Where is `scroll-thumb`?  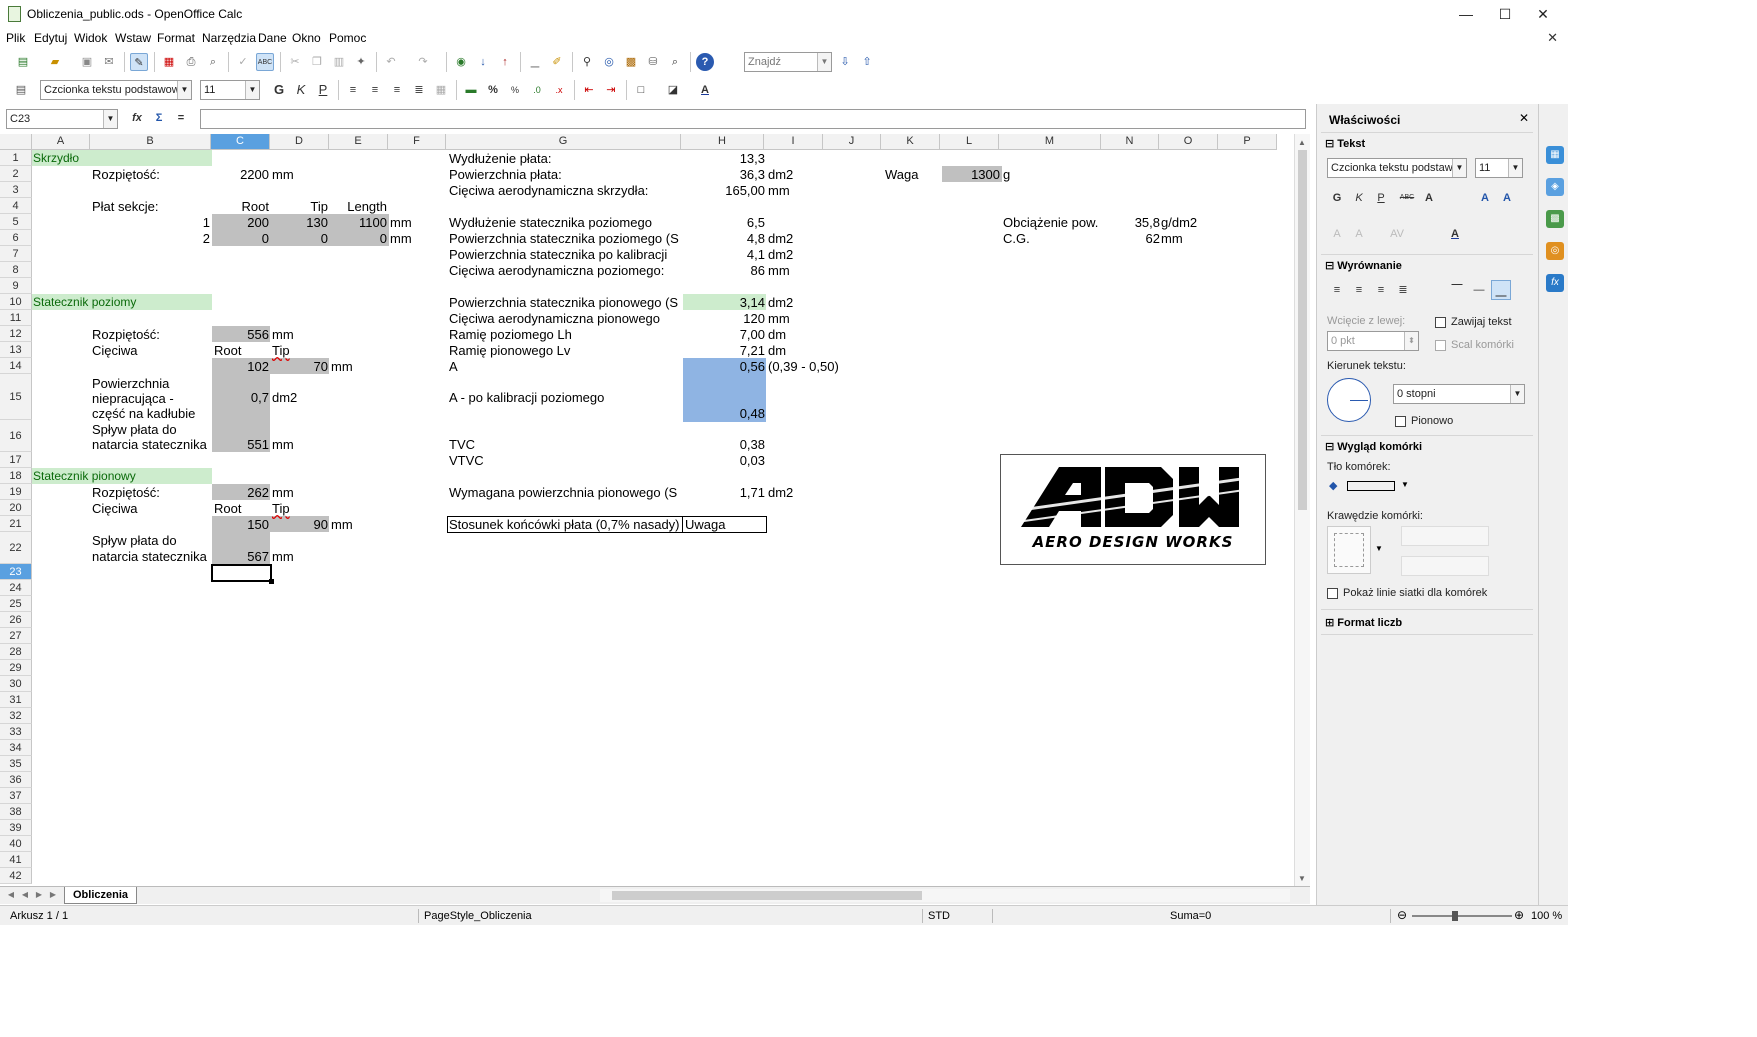 scroll-thumb is located at coordinates (767, 895).